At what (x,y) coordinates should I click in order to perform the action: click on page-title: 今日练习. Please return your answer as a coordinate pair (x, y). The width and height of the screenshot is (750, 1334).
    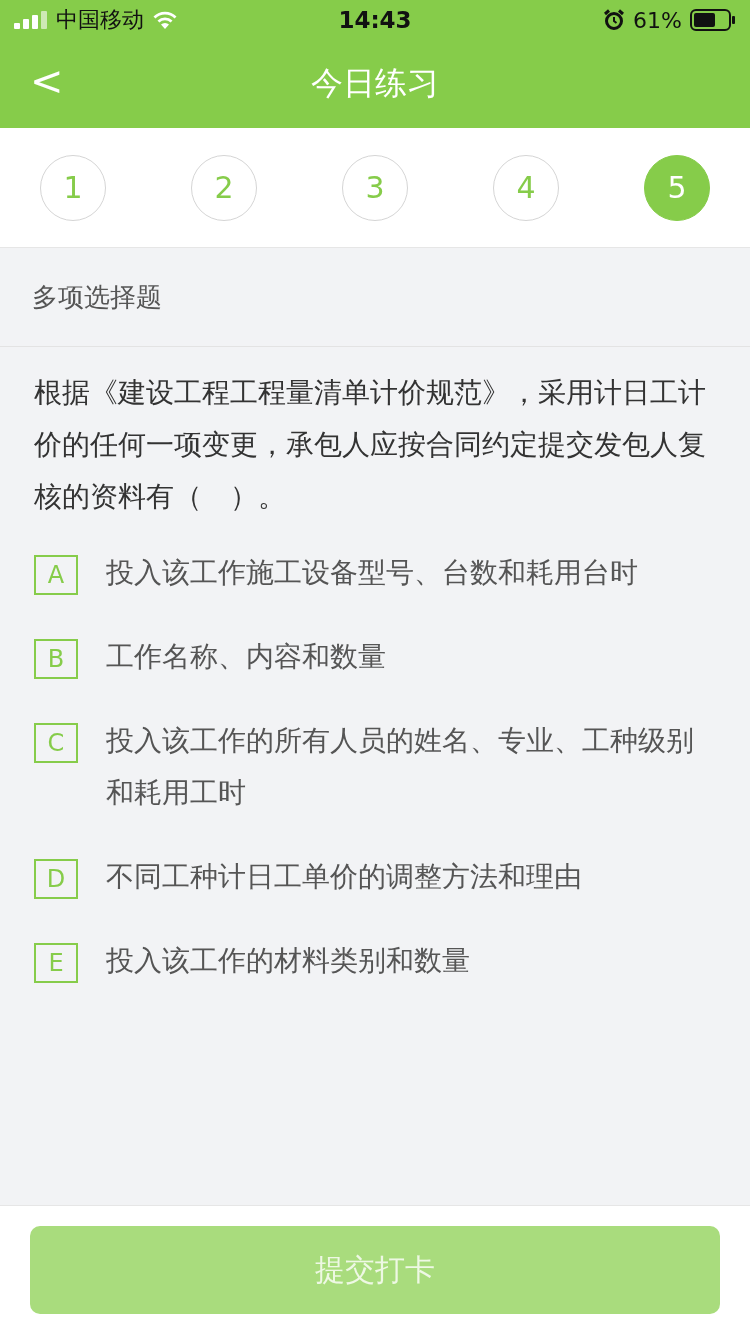
    Looking at the image, I should click on (375, 83).